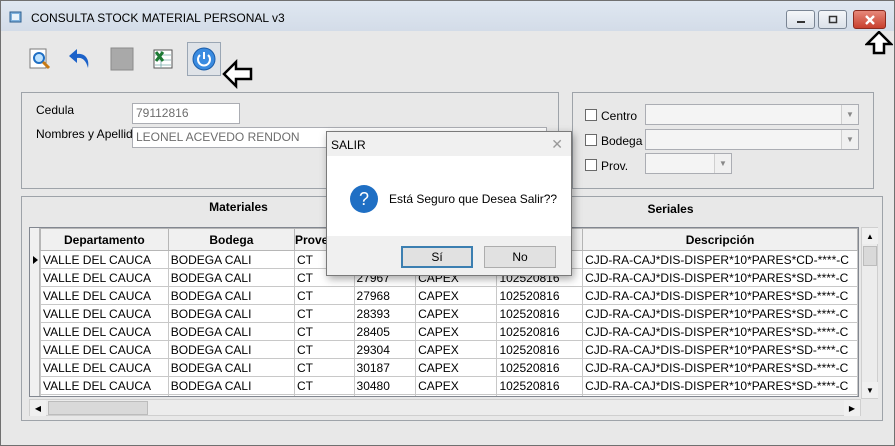 The height and width of the screenshot is (446, 895). Describe the element at coordinates (752, 139) in the screenshot. I see `bodega-select: ▼` at that location.